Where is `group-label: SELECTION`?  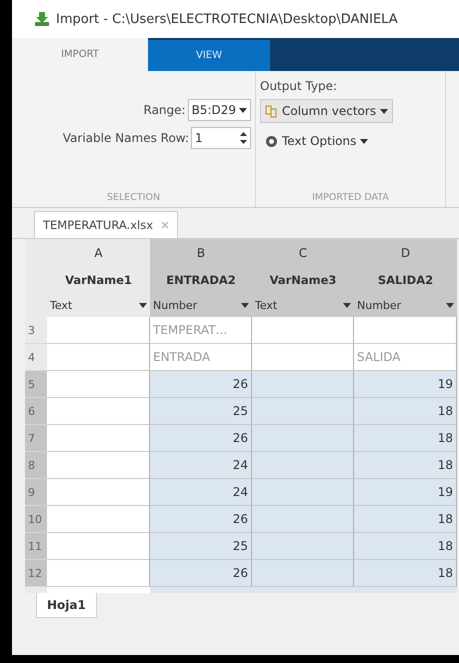
group-label: SELECTION is located at coordinates (134, 197).